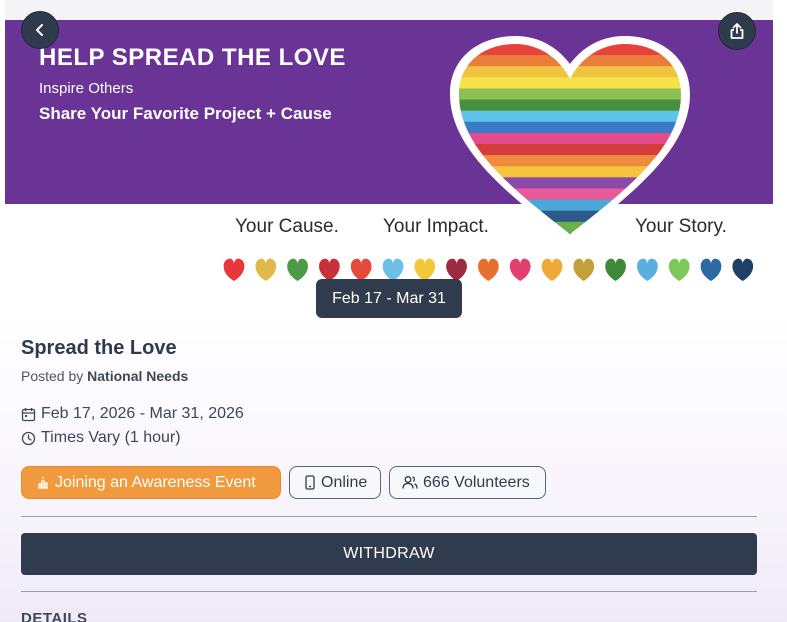 This screenshot has height=622, width=787. Describe the element at coordinates (681, 226) in the screenshot. I see `hero-tag-story: Your Story.` at that location.